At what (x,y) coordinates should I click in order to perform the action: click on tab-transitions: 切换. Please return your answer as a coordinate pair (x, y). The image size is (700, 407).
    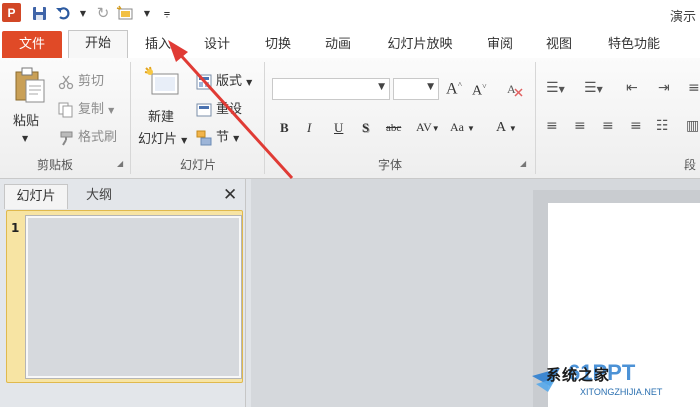
    Looking at the image, I should click on (278, 45).